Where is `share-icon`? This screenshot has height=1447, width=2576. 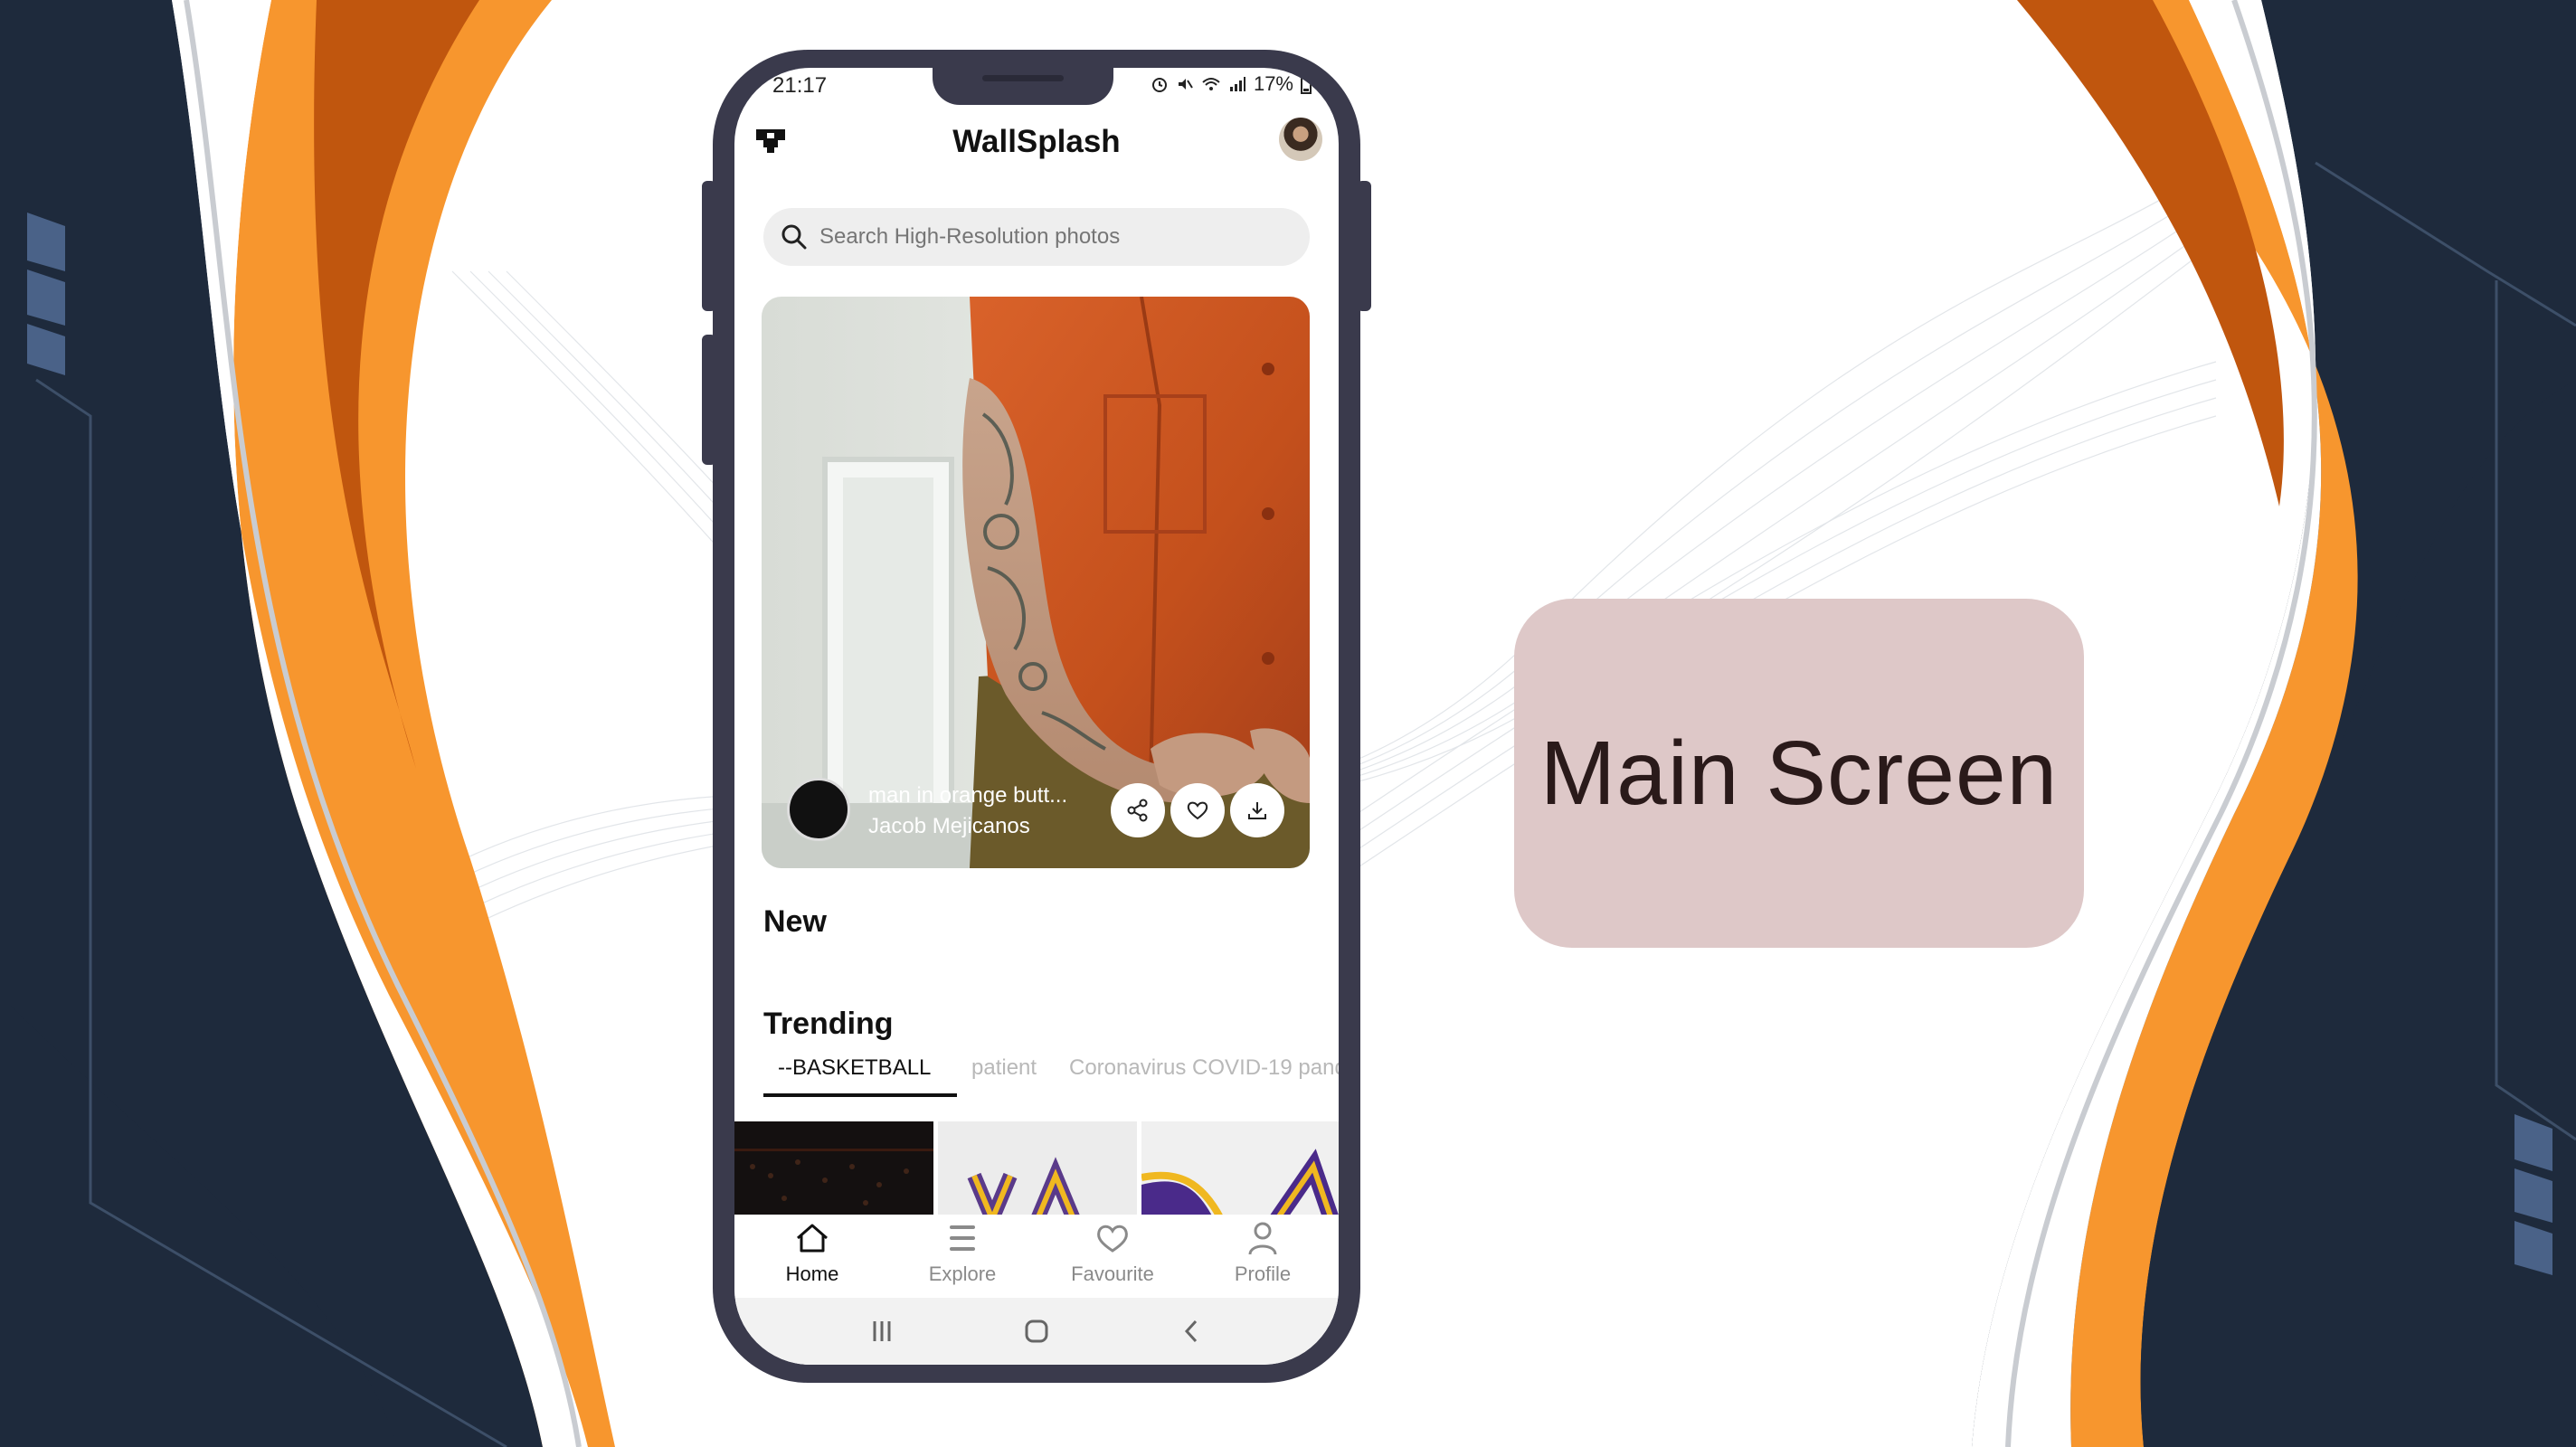
share-icon is located at coordinates (1137, 810).